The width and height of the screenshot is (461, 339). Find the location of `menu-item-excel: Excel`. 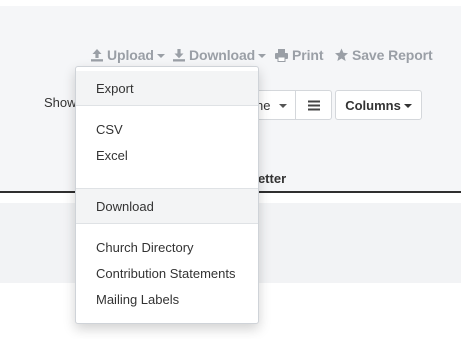

menu-item-excel: Excel is located at coordinates (112, 155).